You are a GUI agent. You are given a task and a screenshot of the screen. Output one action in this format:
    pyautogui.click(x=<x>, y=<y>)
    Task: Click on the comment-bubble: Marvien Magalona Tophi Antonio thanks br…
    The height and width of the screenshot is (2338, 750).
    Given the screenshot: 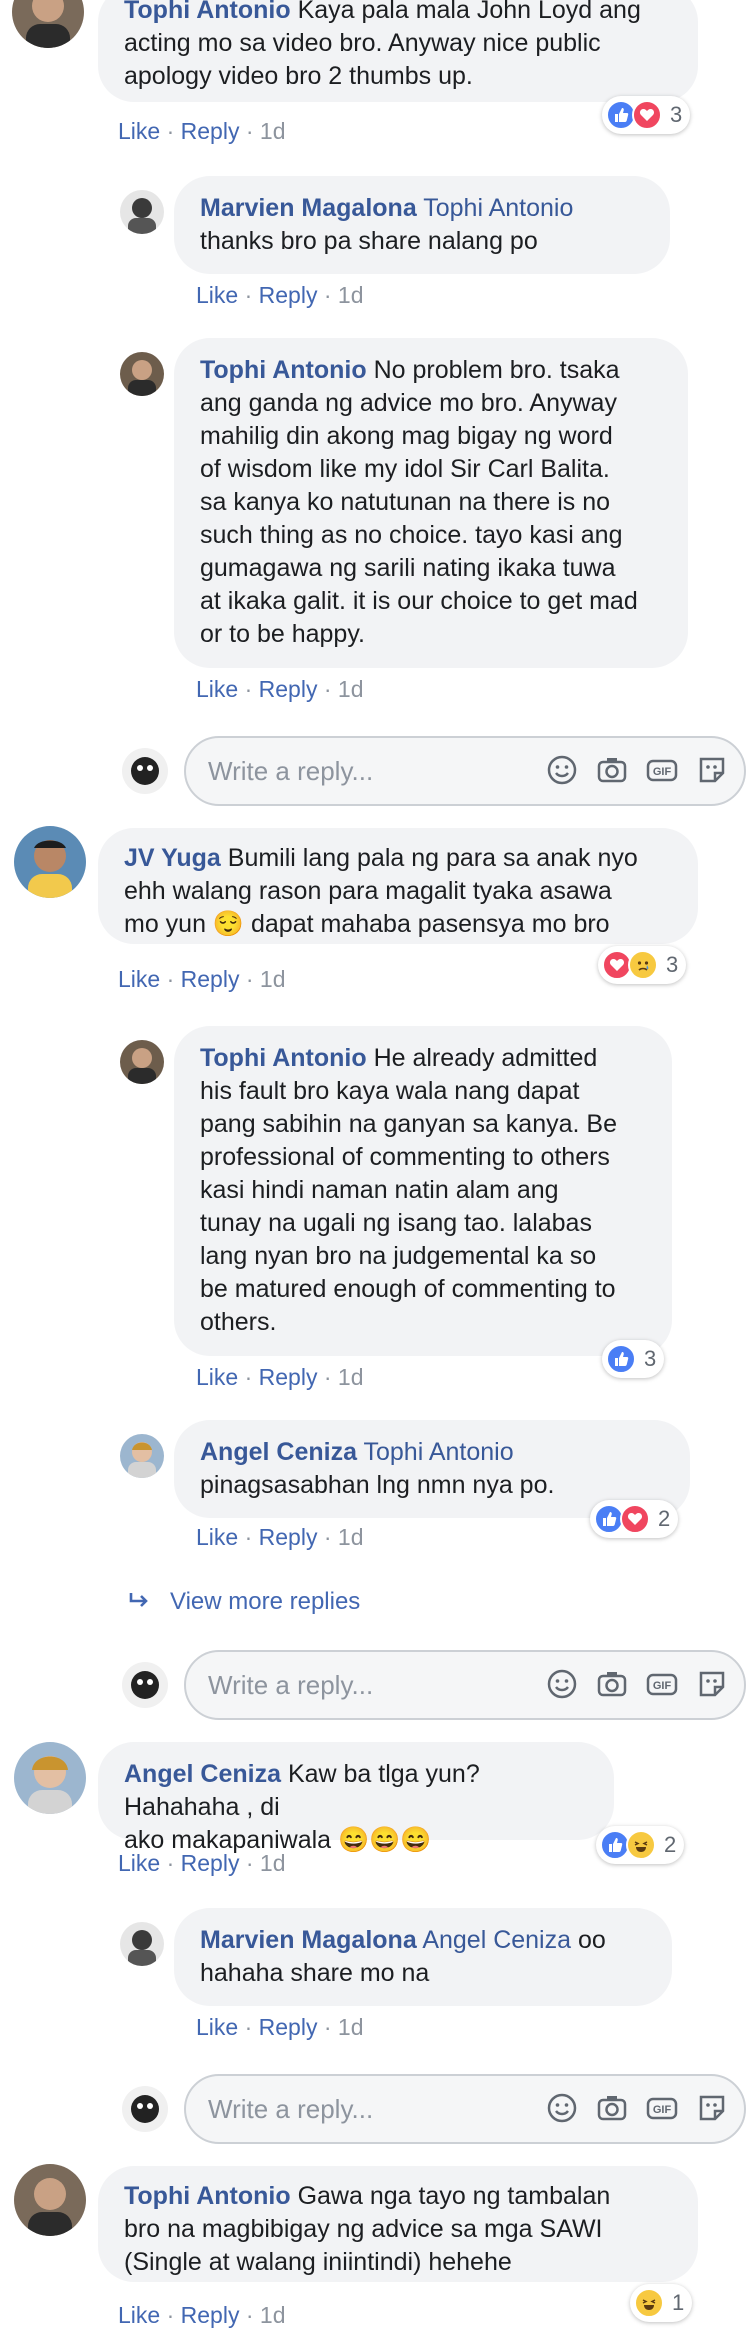 What is the action you would take?
    pyautogui.click(x=422, y=225)
    